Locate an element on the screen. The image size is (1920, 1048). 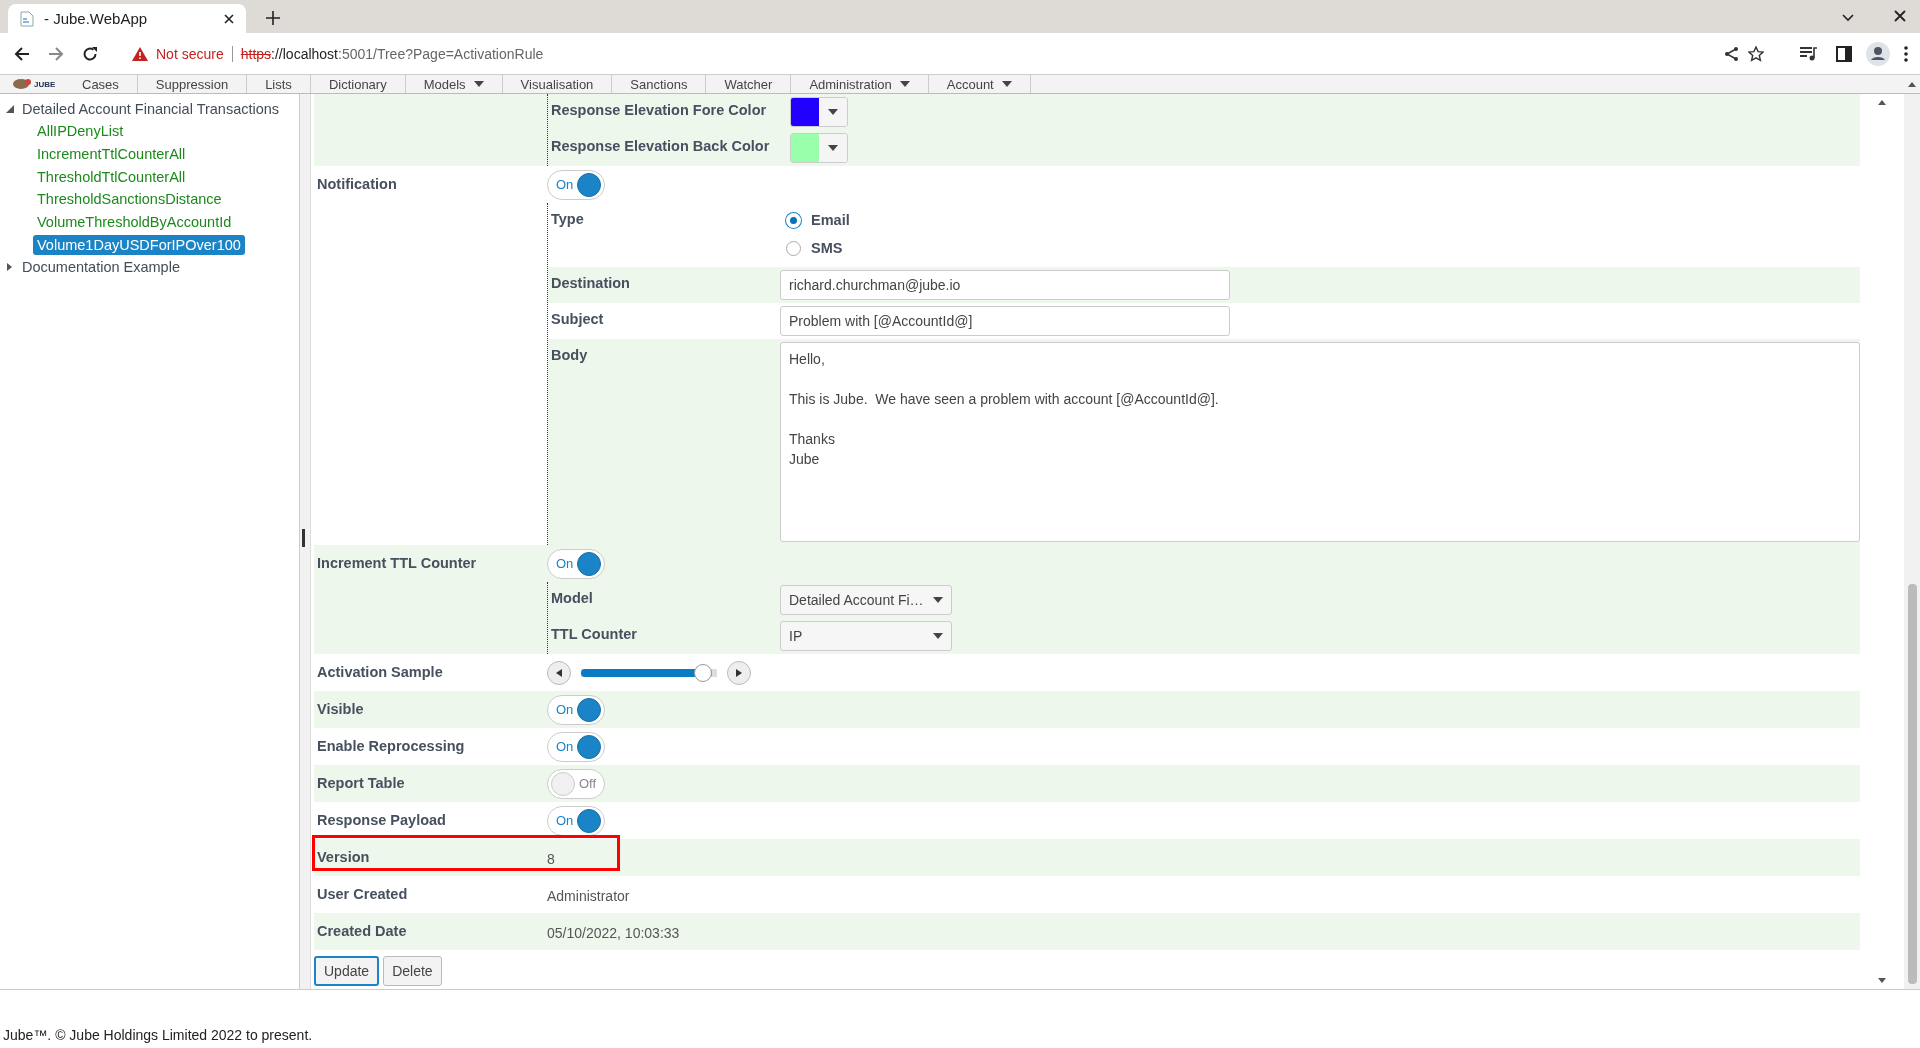
slider-right-button is located at coordinates (739, 672).